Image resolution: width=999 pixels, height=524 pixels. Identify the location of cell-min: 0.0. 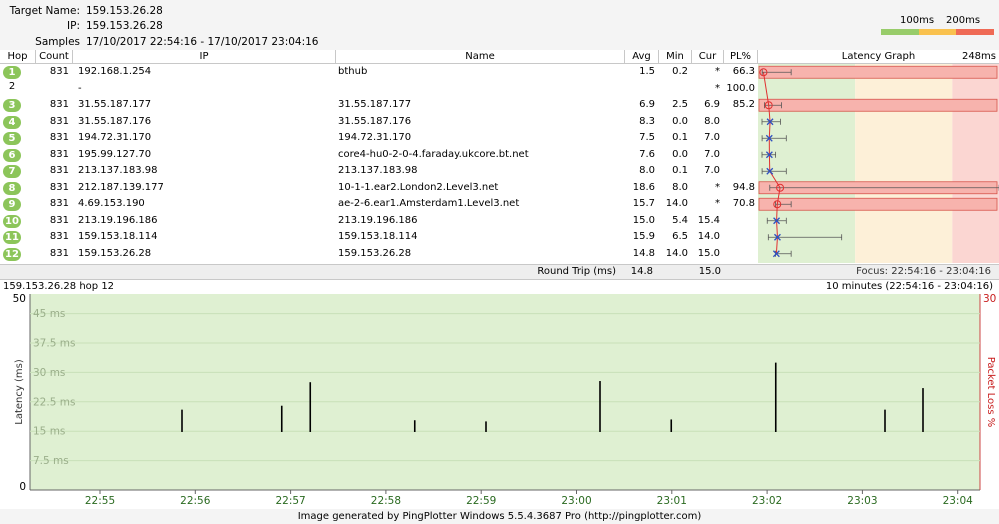
(680, 154).